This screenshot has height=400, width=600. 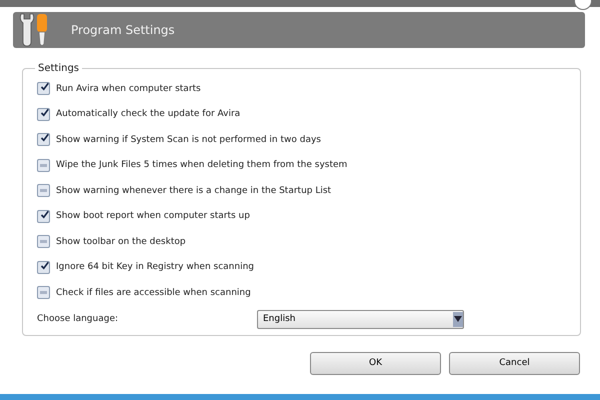 What do you see at coordinates (153, 216) in the screenshot?
I see `option-label: Show boot report when computer starts up` at bounding box center [153, 216].